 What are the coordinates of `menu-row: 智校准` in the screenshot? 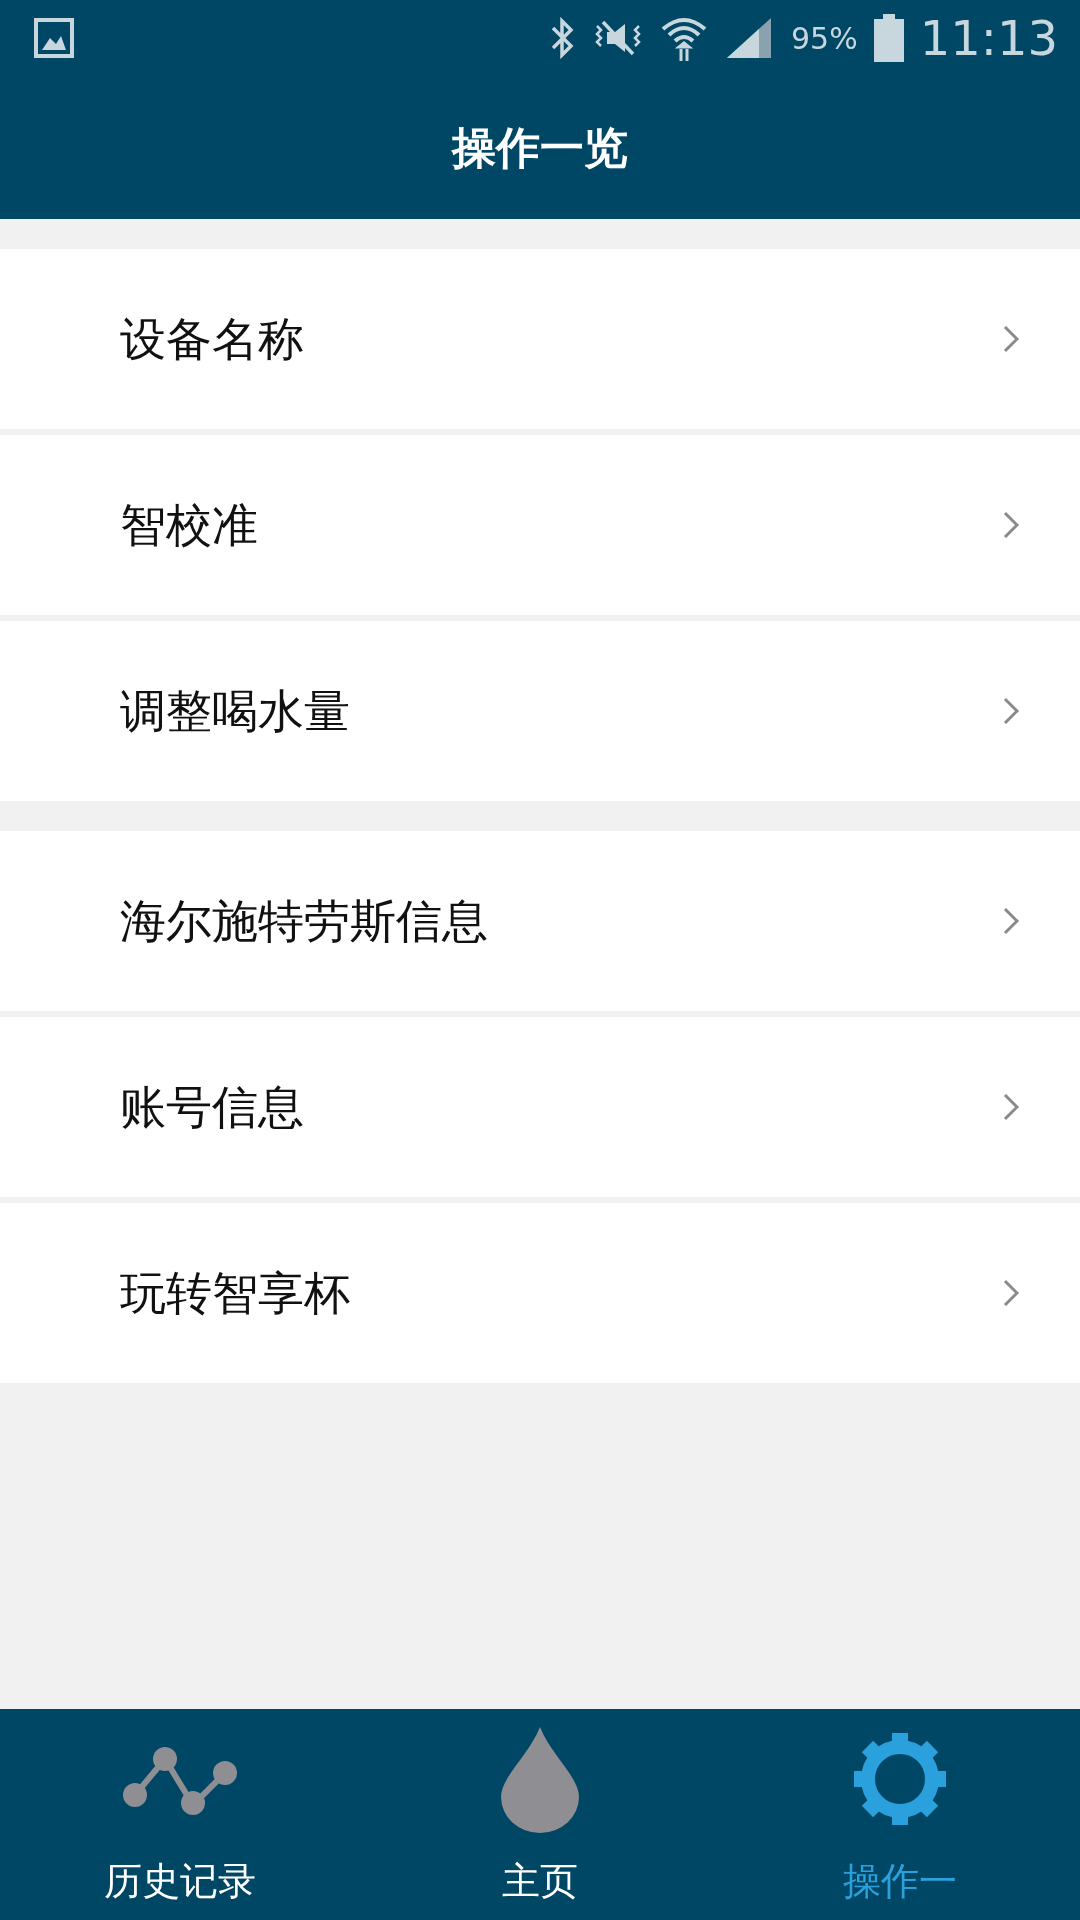 It's located at (540, 525).